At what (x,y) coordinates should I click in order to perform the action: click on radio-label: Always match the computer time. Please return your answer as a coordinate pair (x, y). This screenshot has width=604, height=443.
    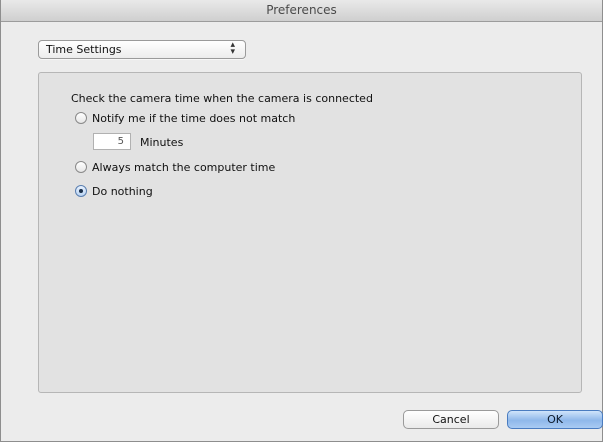
    Looking at the image, I should click on (184, 167).